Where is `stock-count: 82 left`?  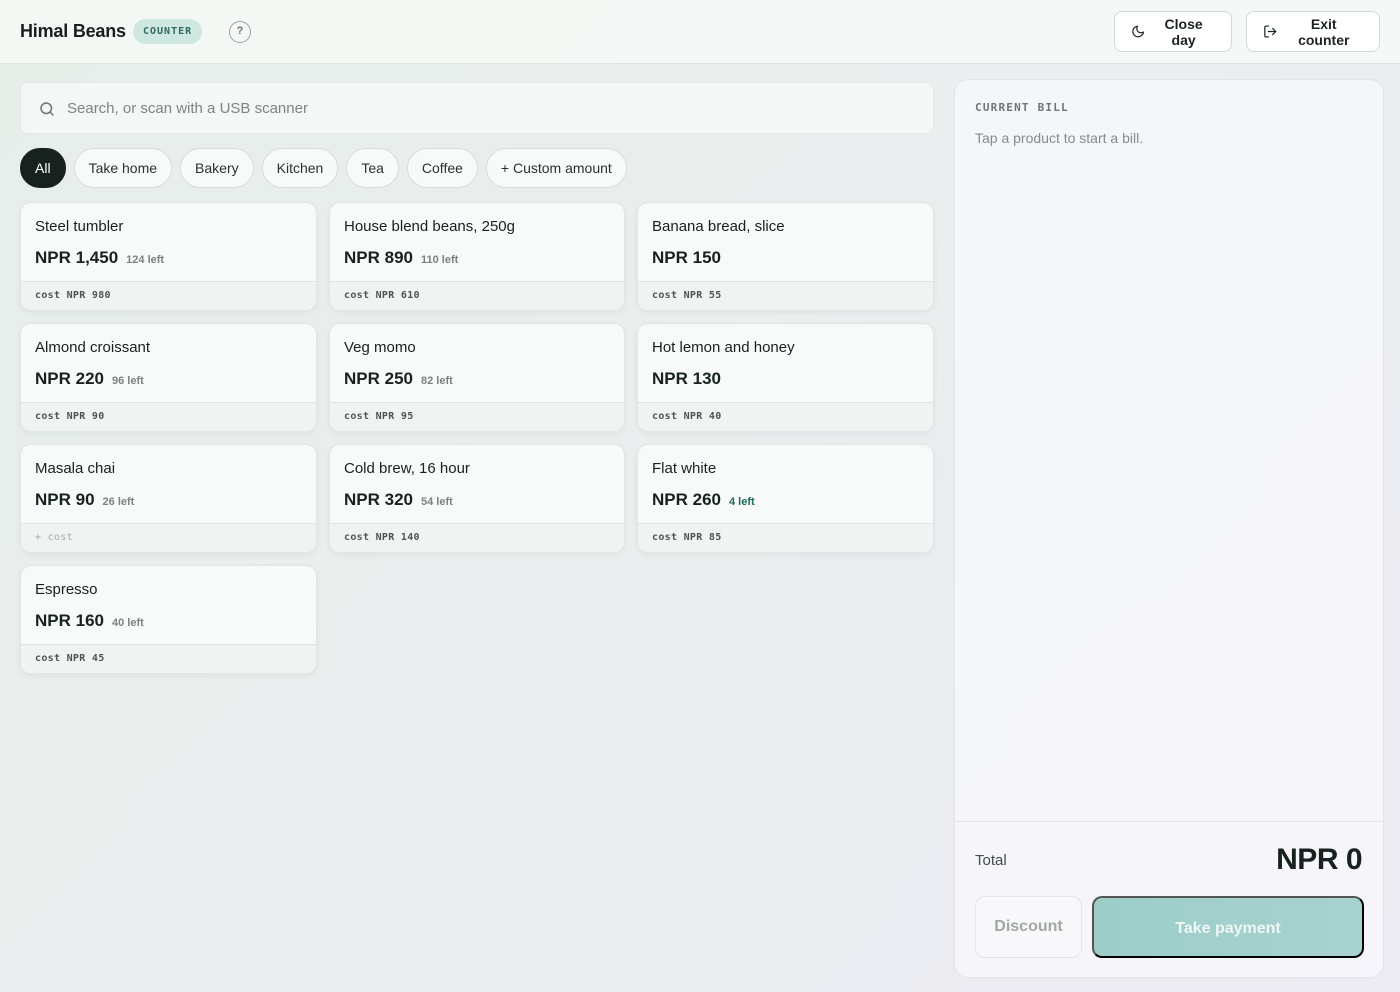 stock-count: 82 left is located at coordinates (436, 381).